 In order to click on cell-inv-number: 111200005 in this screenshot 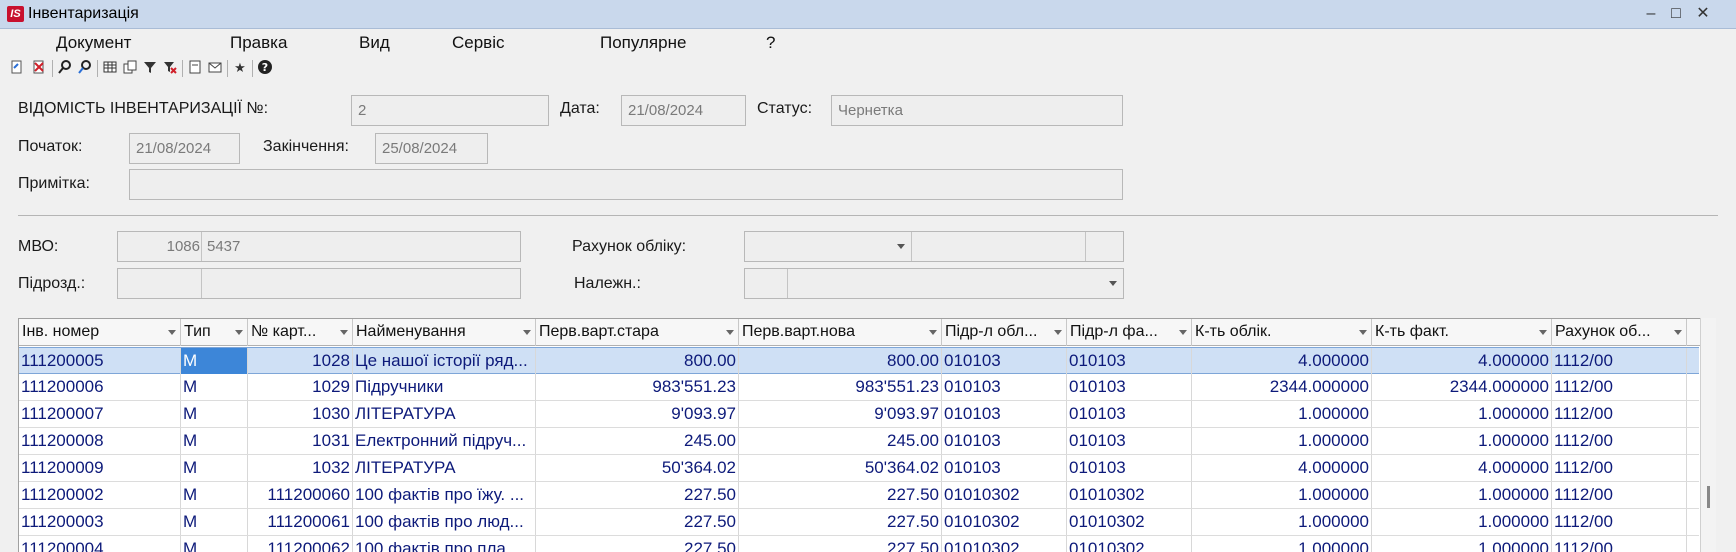, I will do `click(100, 361)`.